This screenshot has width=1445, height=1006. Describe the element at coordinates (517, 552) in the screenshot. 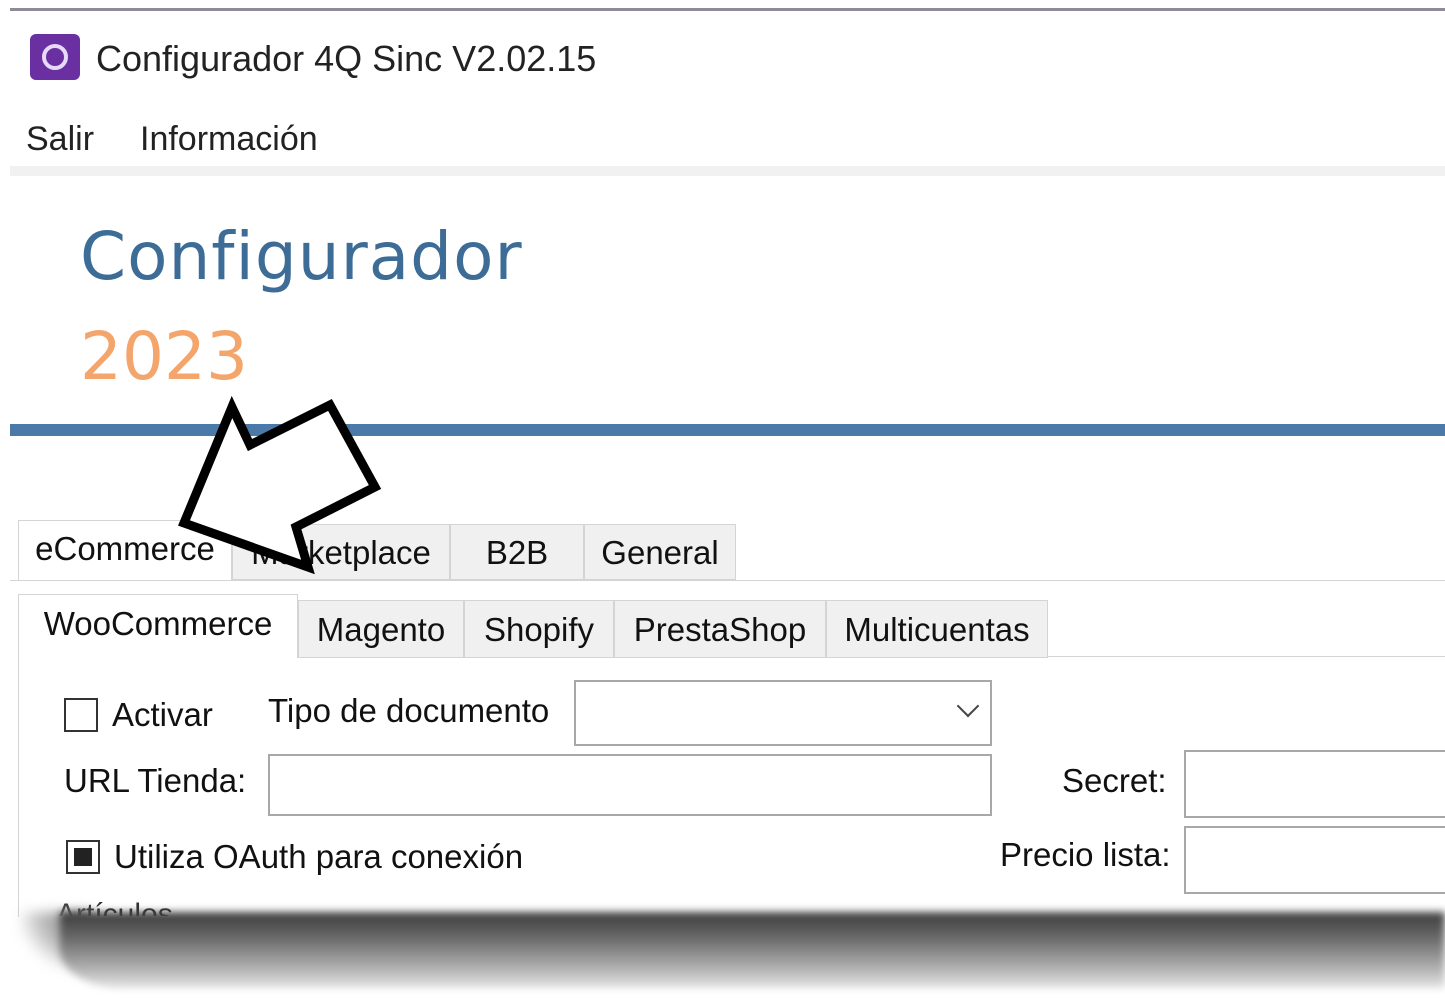

I see `tab-b2b: B2B` at that location.